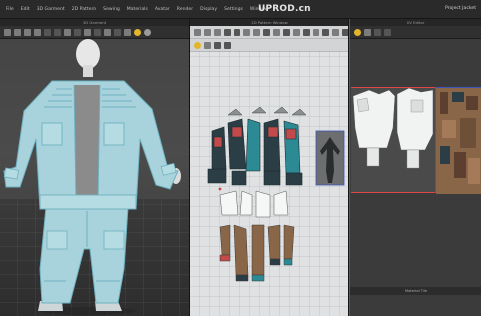 Image resolution: width=481 pixels, height=316 pixels. What do you see at coordinates (415, 22) in the screenshot?
I see `uv-panel-title: UV Editor` at bounding box center [415, 22].